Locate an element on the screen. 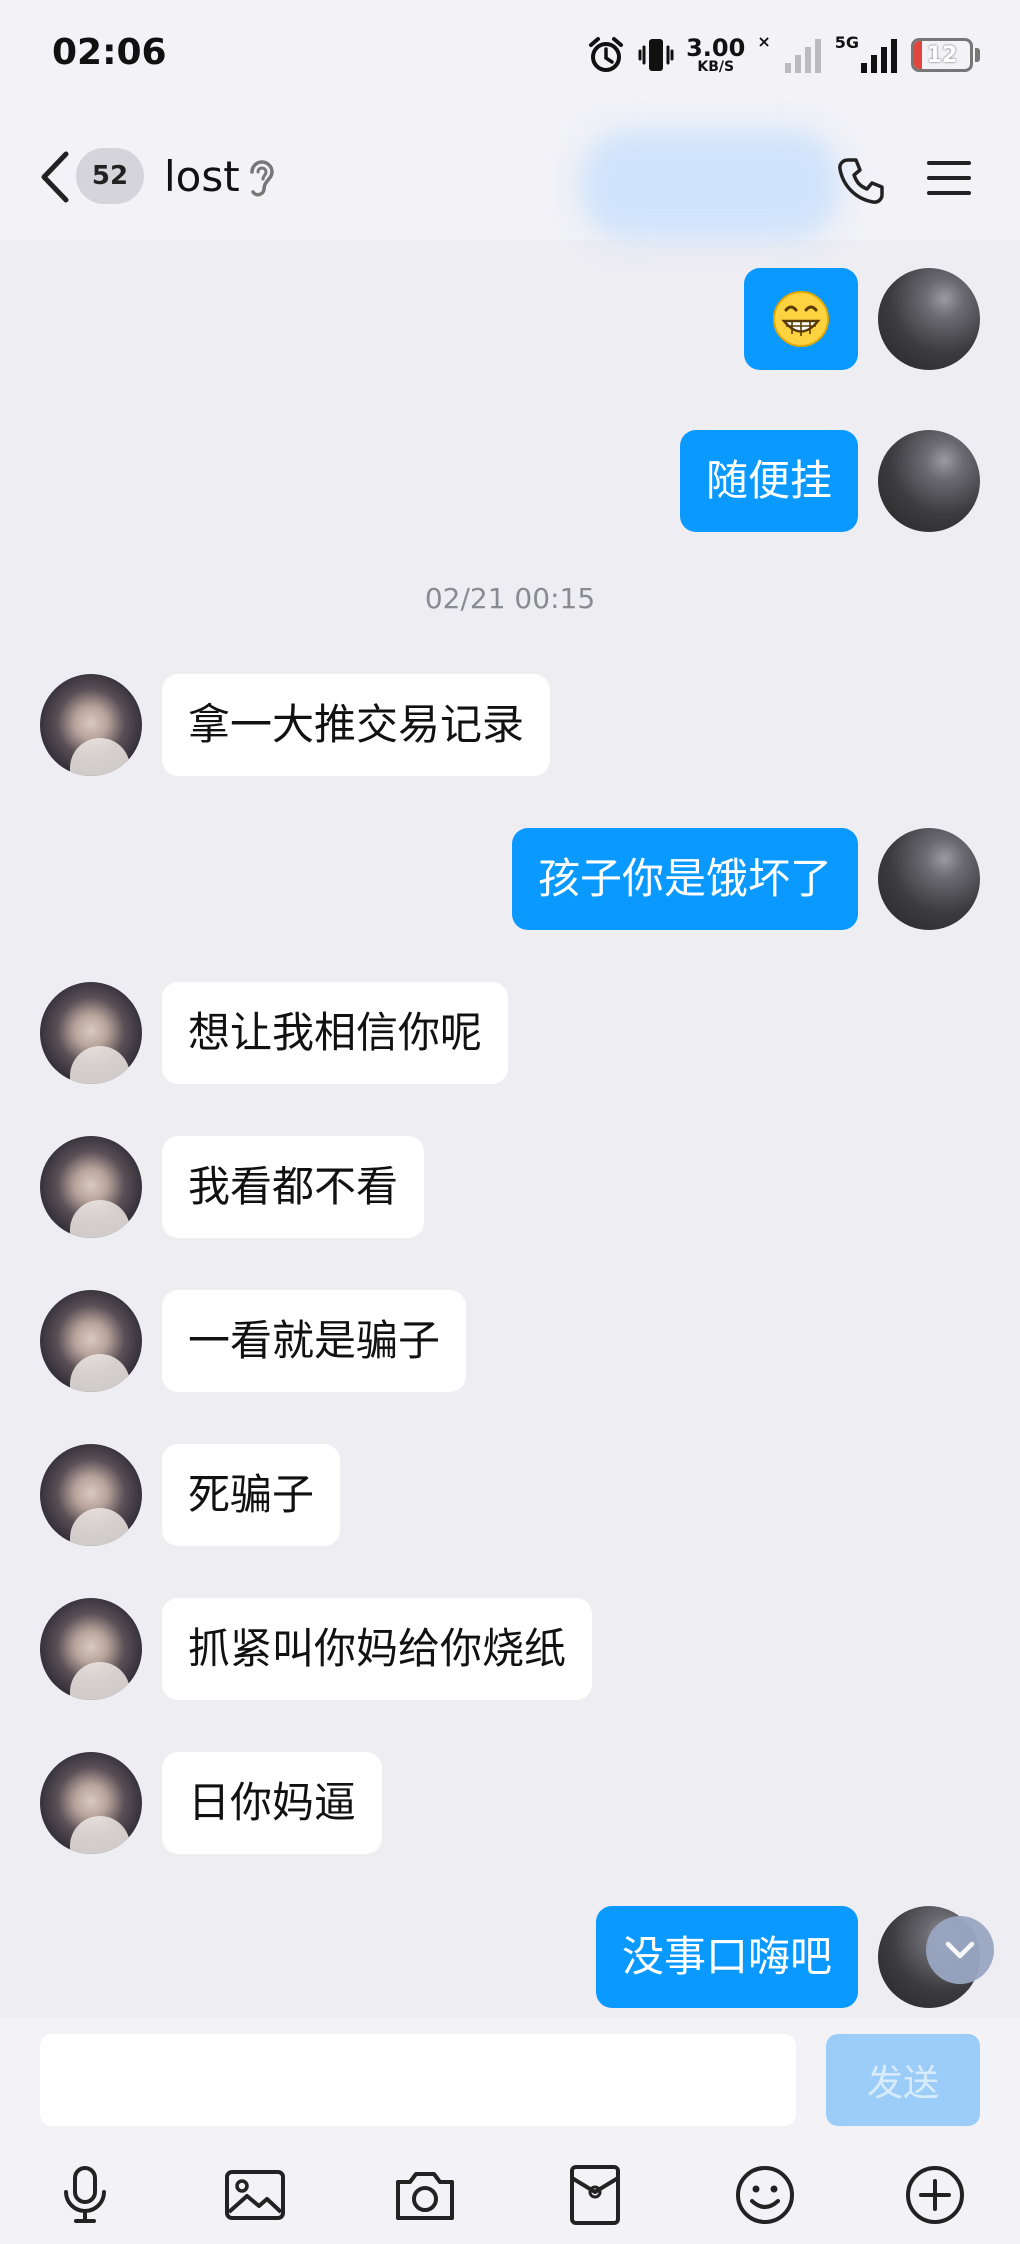 Image resolution: width=1020 pixels, height=2244 pixels. network-speed: 3.00 KB/S is located at coordinates (715, 55).